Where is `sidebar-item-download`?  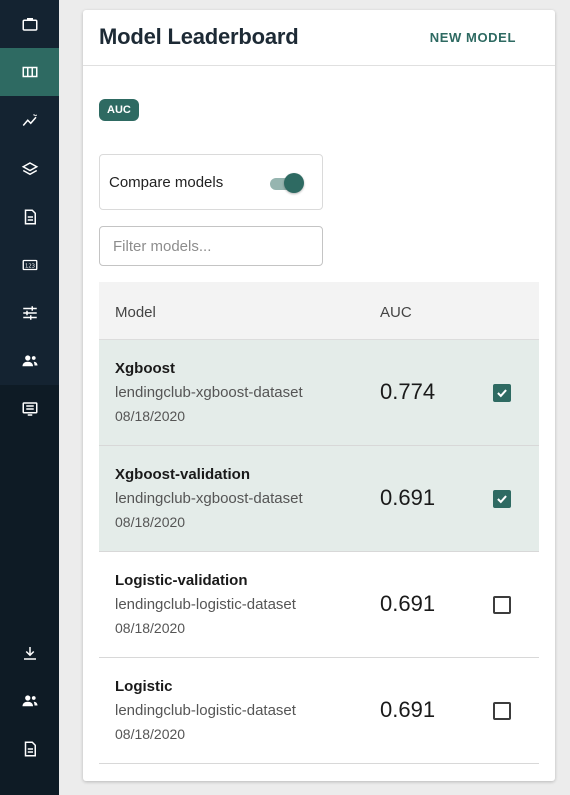
sidebar-item-download is located at coordinates (29, 653).